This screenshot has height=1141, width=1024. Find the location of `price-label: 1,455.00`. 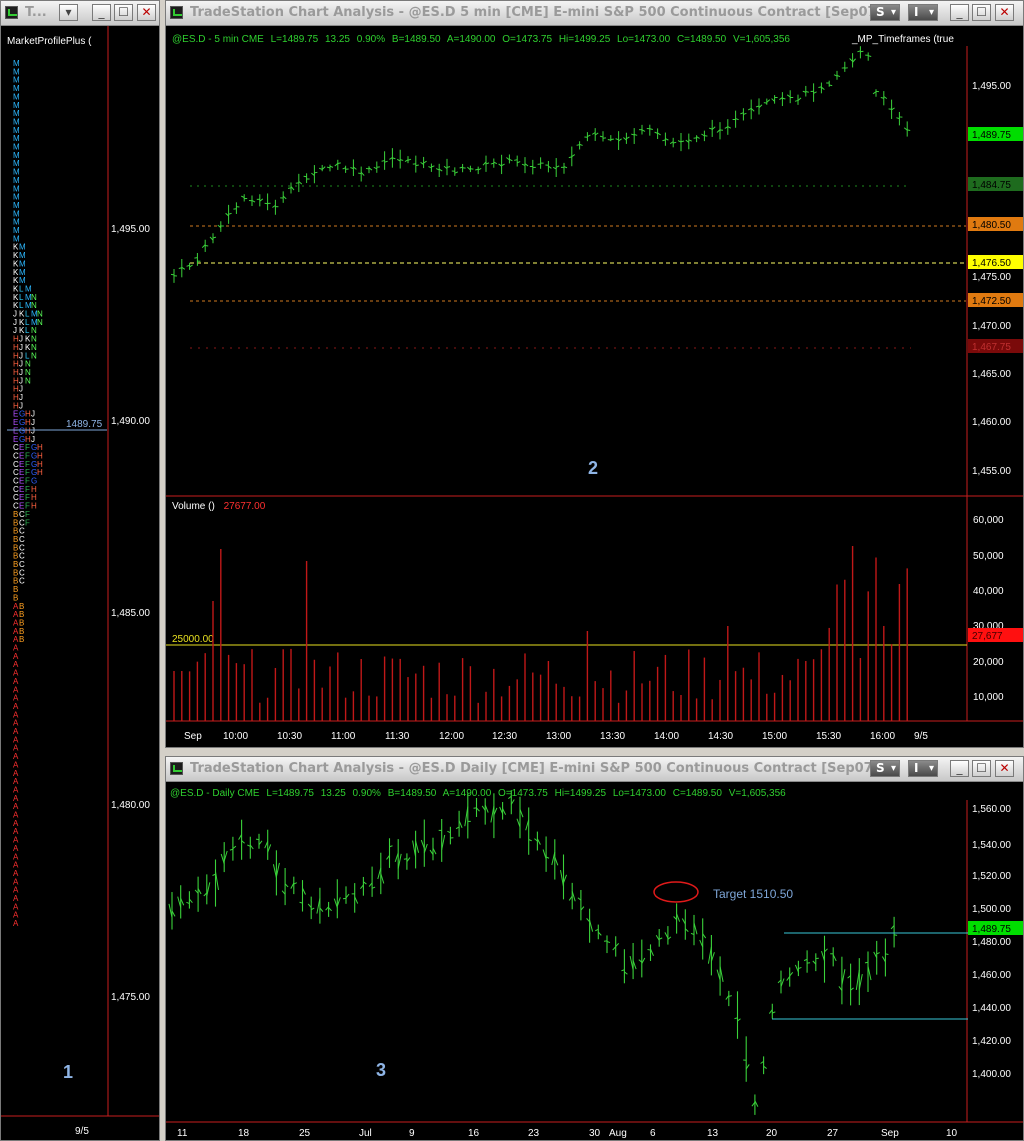

price-label: 1,455.00 is located at coordinates (991, 471).